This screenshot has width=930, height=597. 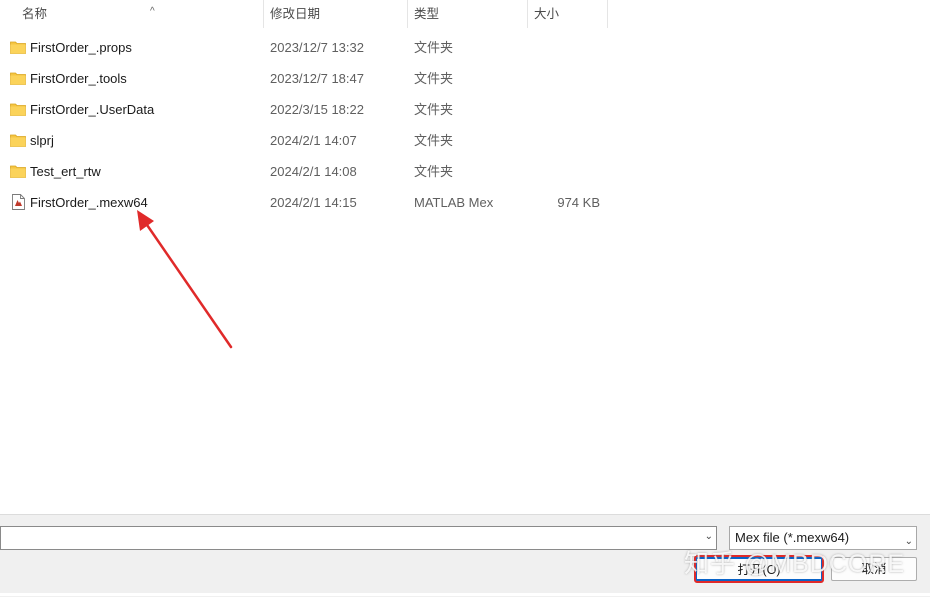 I want to click on file-size: 974 KB, so click(x=578, y=202).